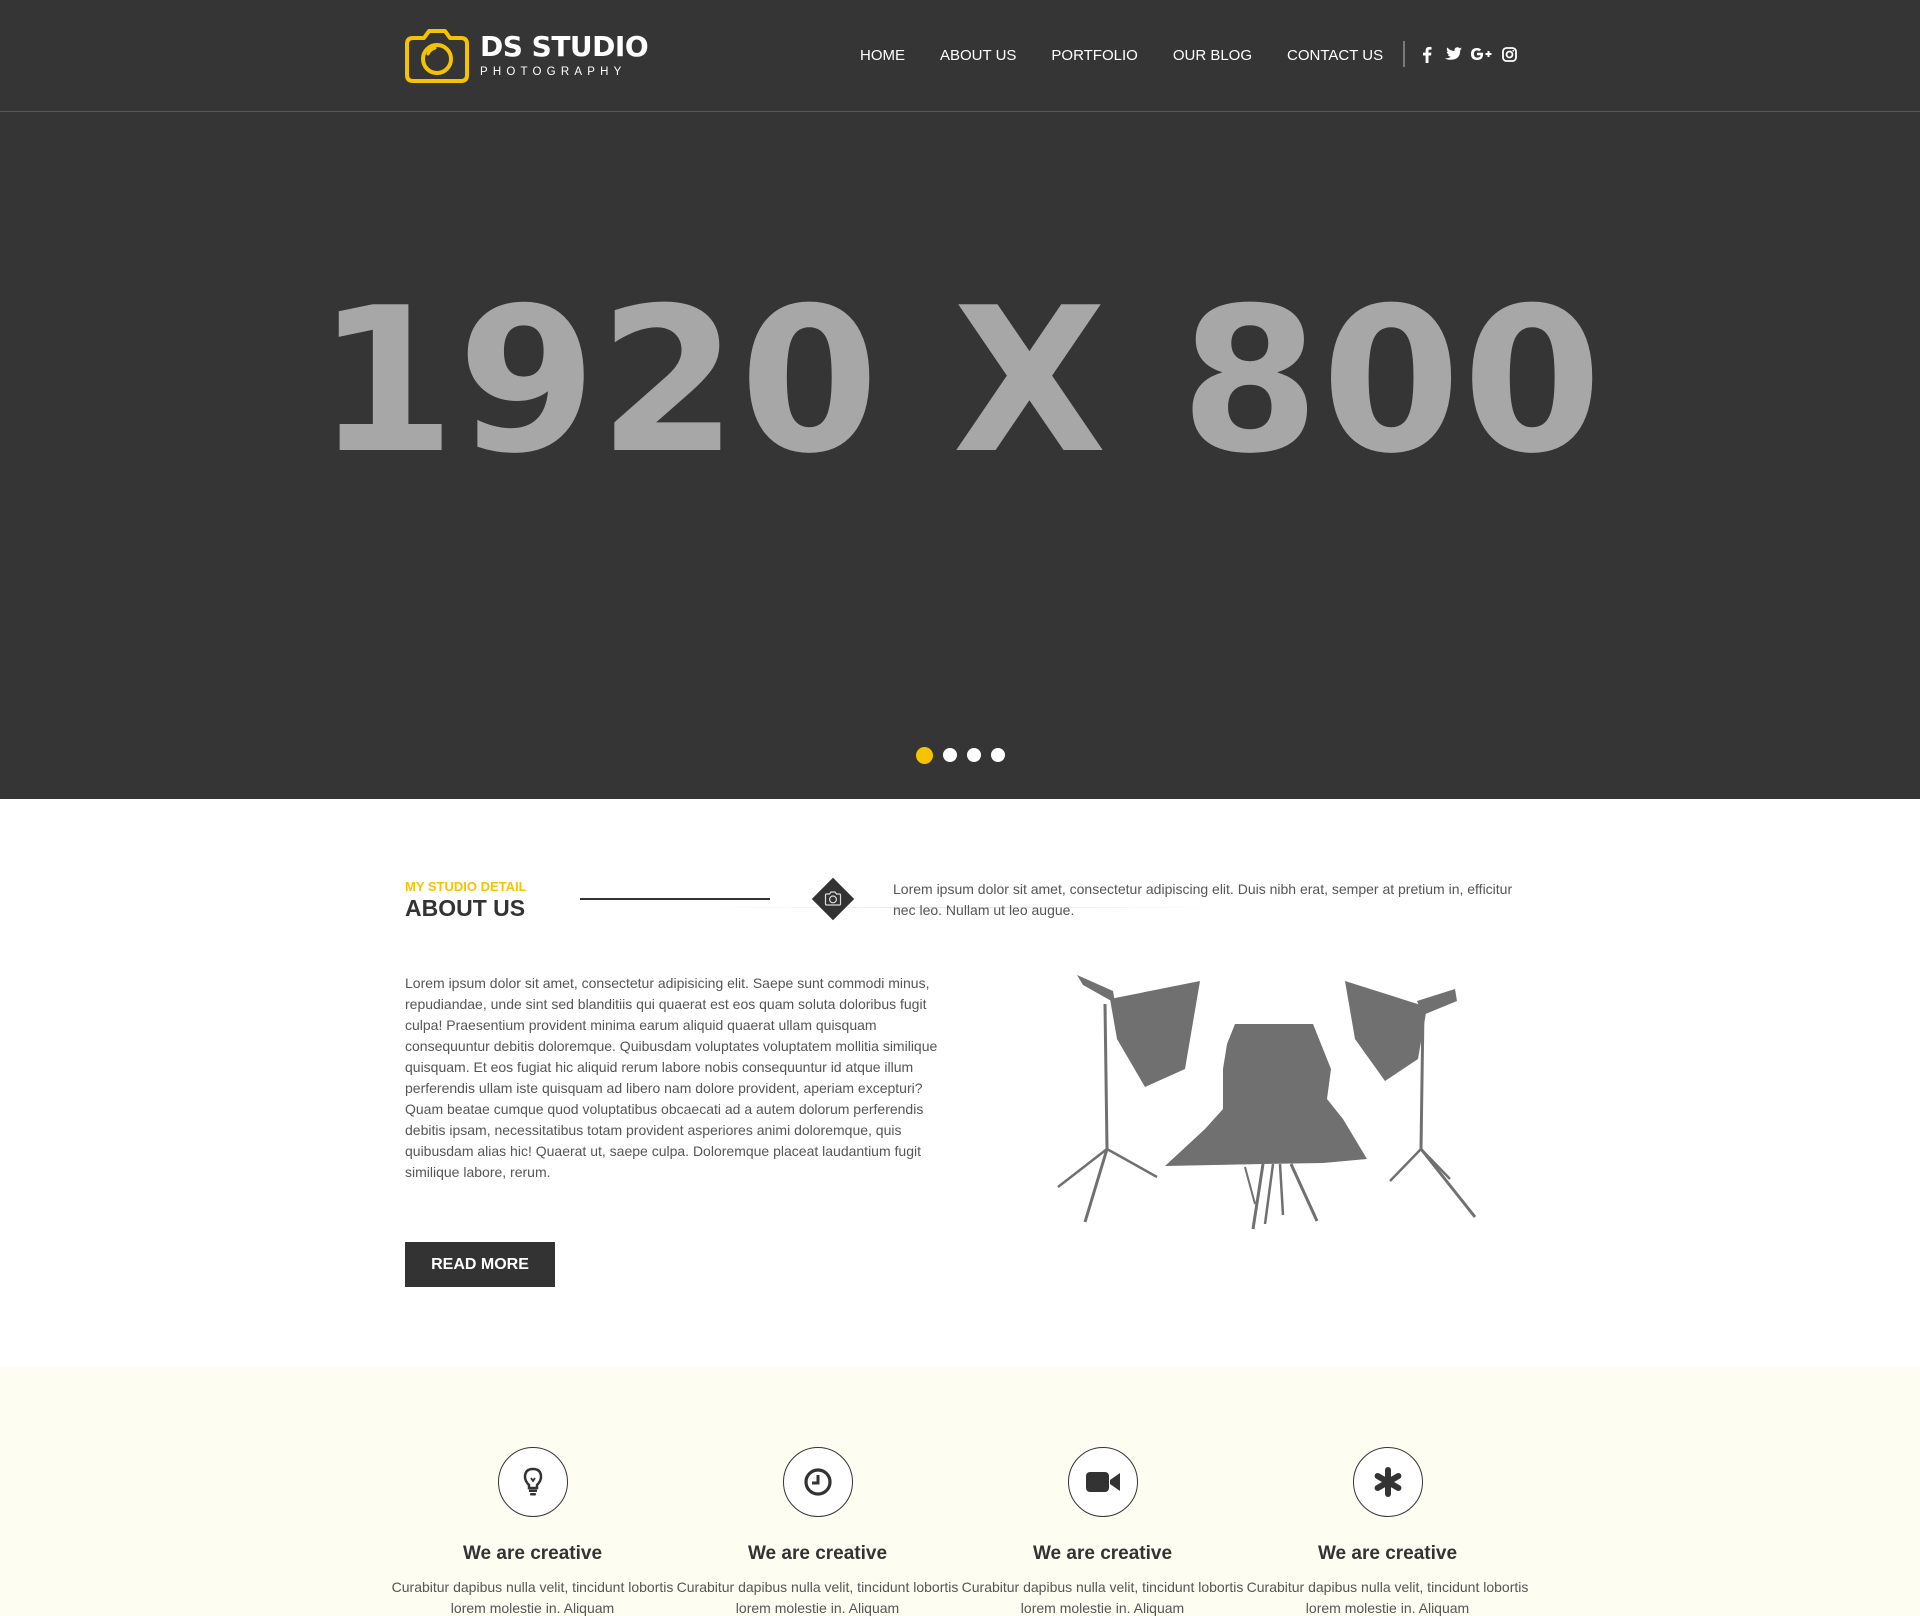 The height and width of the screenshot is (1616, 1920). I want to click on about-kicker: MY STUDIO DETAIL, so click(466, 886).